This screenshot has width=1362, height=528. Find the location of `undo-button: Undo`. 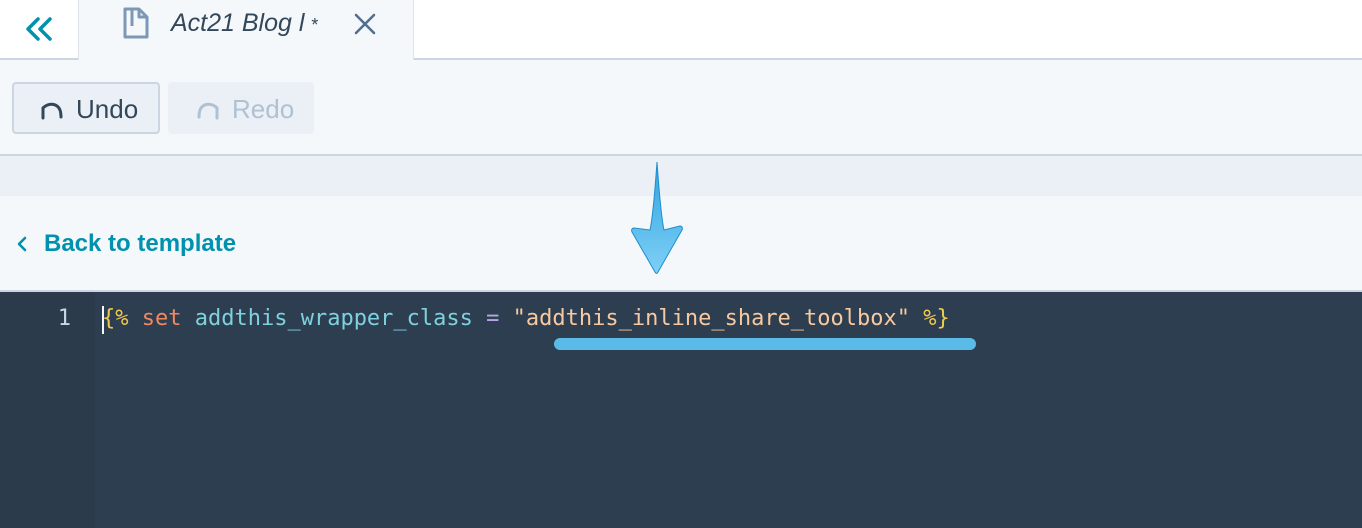

undo-button: Undo is located at coordinates (86, 108).